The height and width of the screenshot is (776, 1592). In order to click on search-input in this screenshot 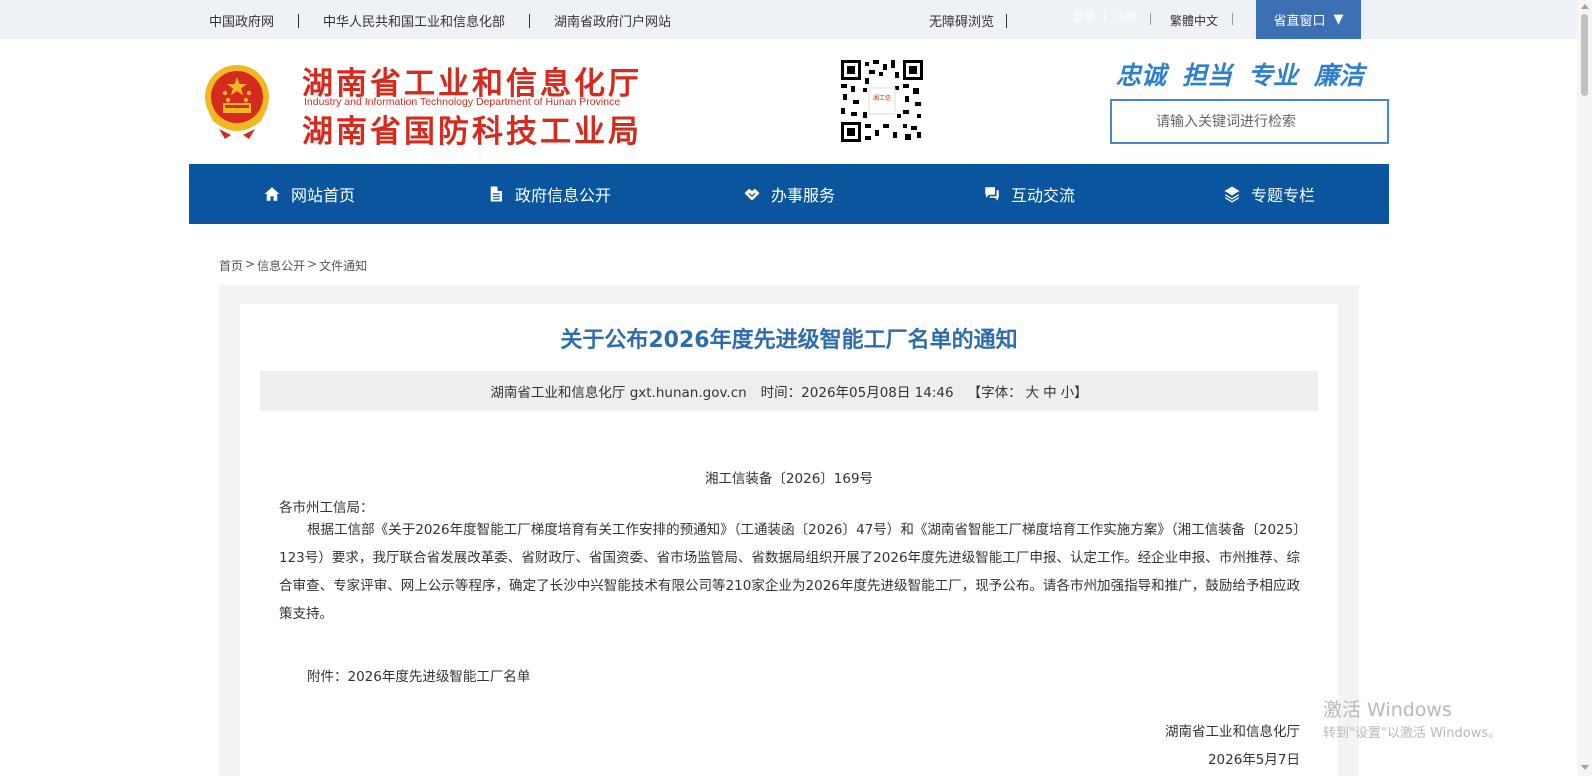, I will do `click(1249, 121)`.